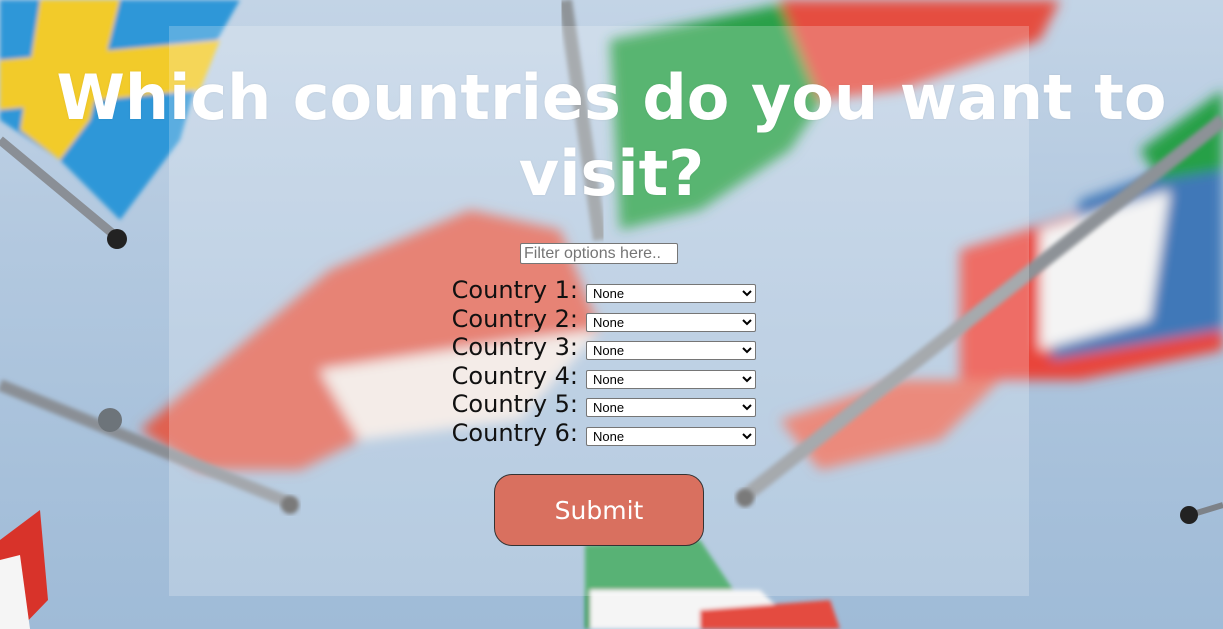 This screenshot has height=629, width=1223. I want to click on country-select-4: None, so click(671, 379).